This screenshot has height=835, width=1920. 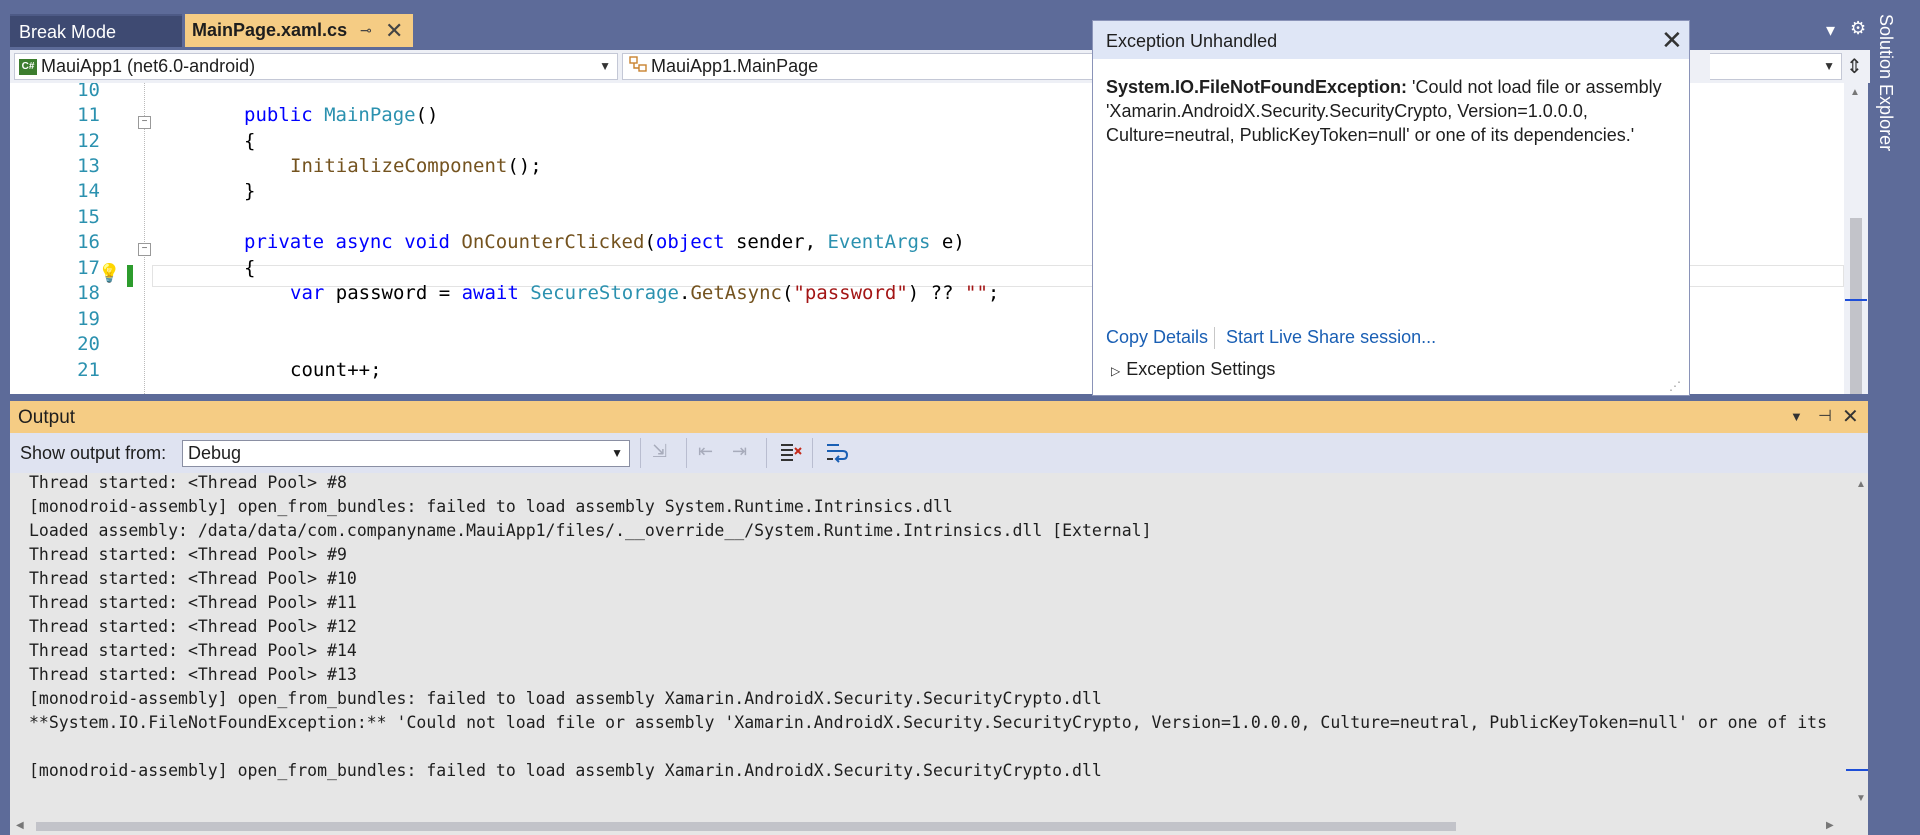 I want to click on line-number: 10, so click(x=88, y=92).